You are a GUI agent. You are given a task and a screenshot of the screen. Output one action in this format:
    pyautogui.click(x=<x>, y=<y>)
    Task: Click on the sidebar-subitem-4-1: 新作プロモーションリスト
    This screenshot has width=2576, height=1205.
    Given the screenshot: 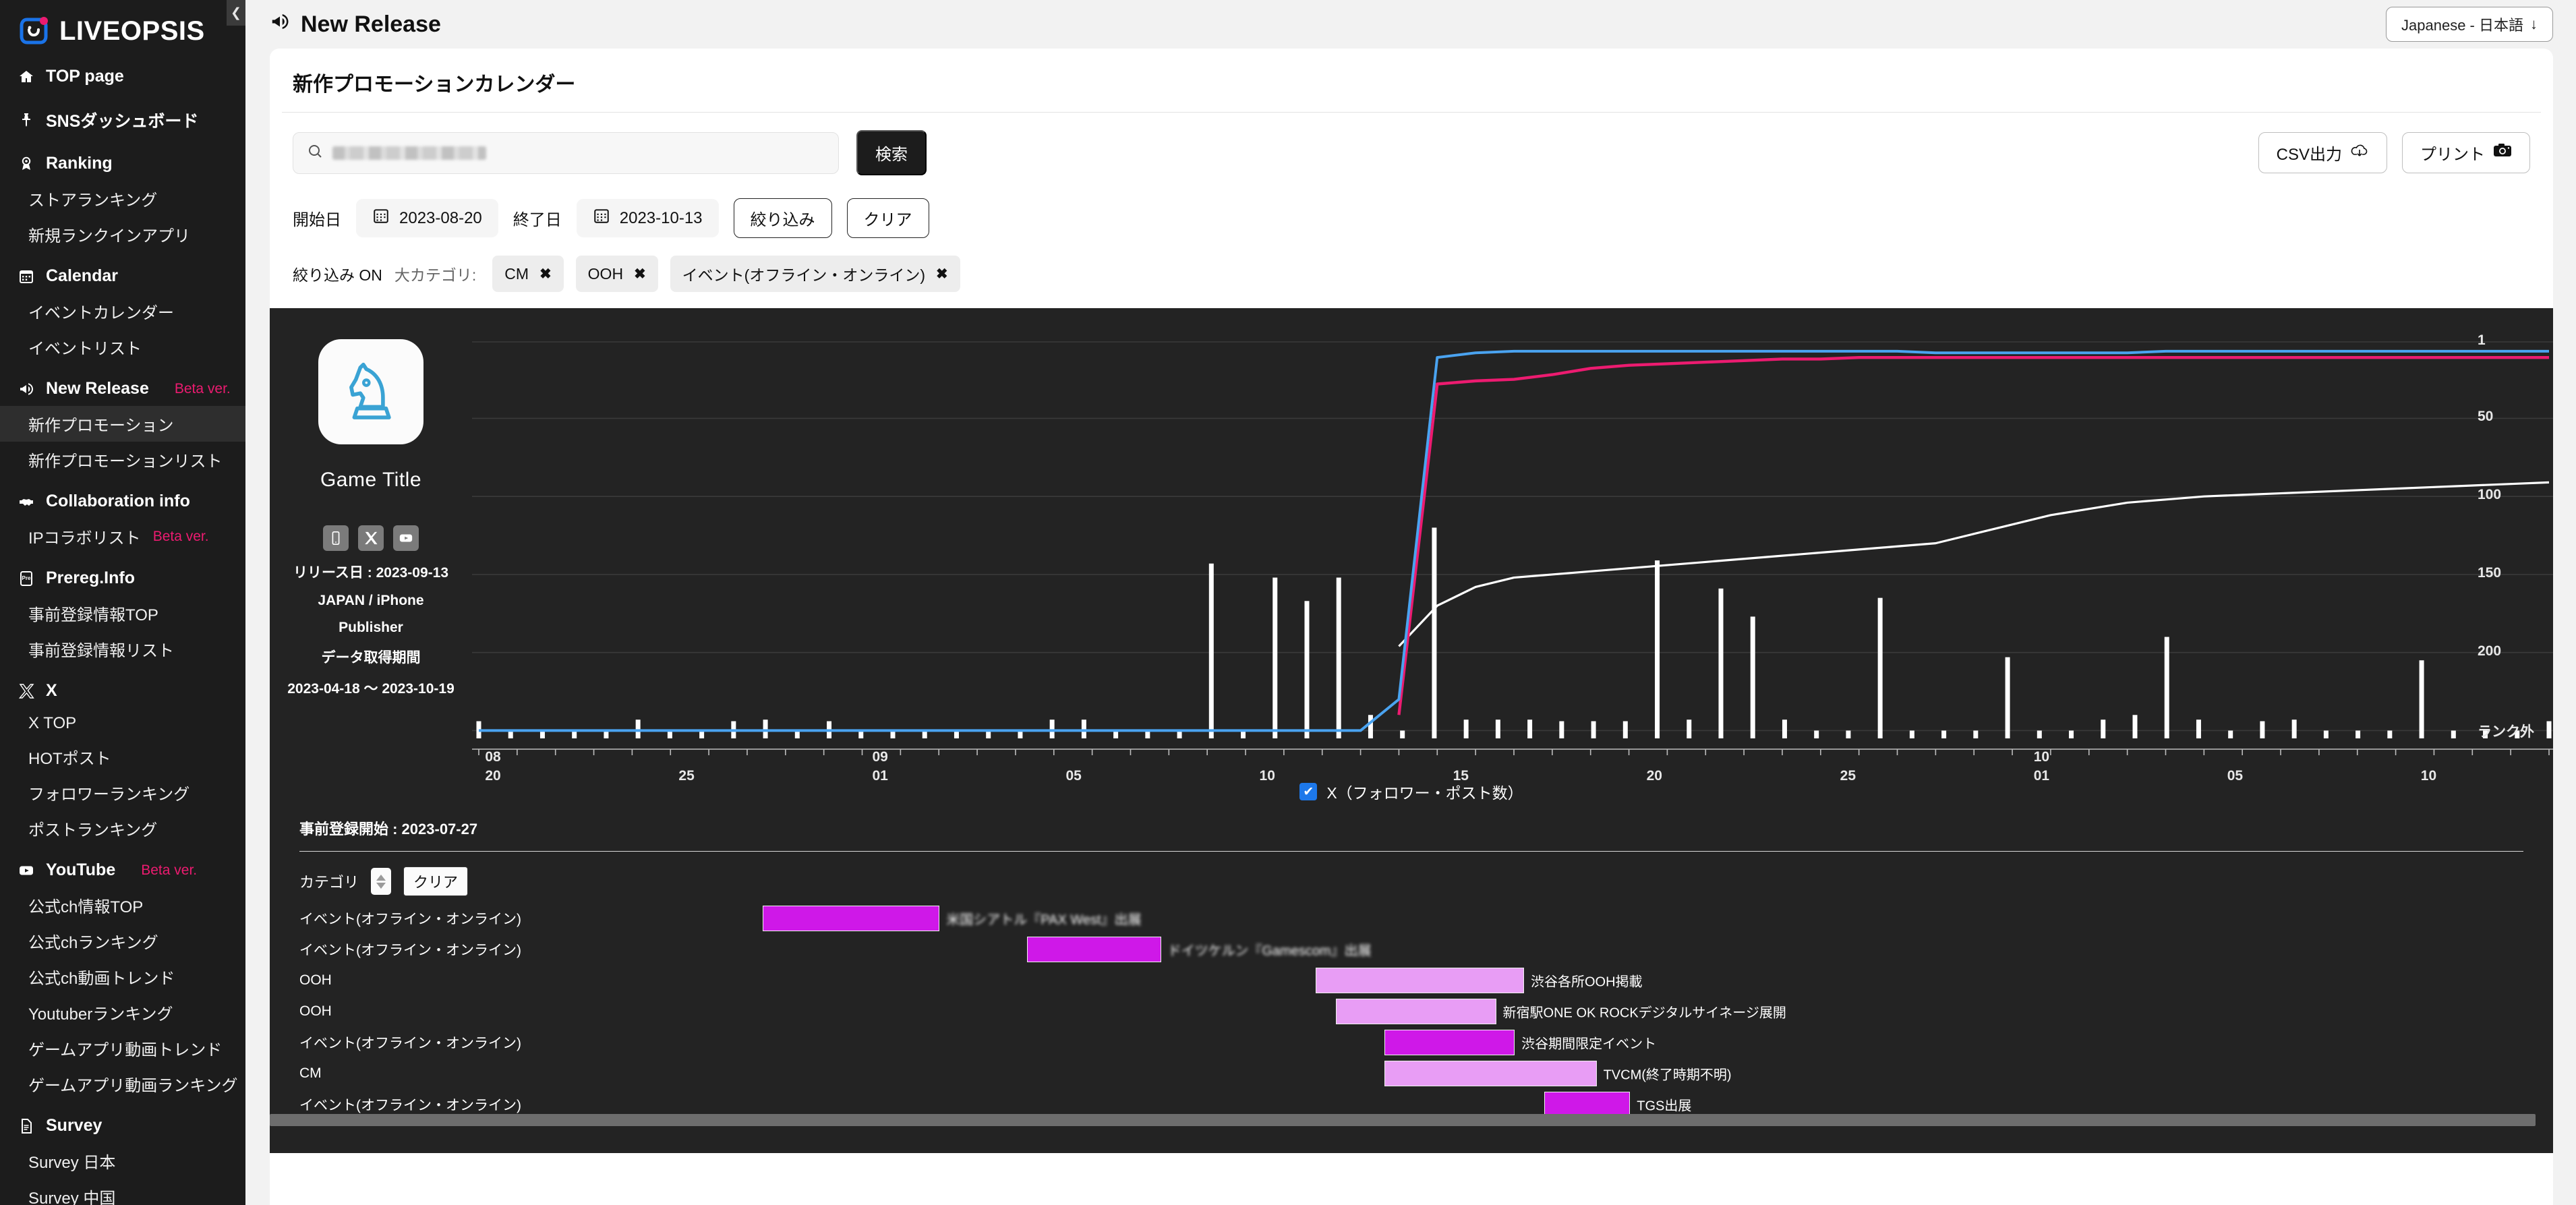 What is the action you would take?
    pyautogui.click(x=123, y=460)
    